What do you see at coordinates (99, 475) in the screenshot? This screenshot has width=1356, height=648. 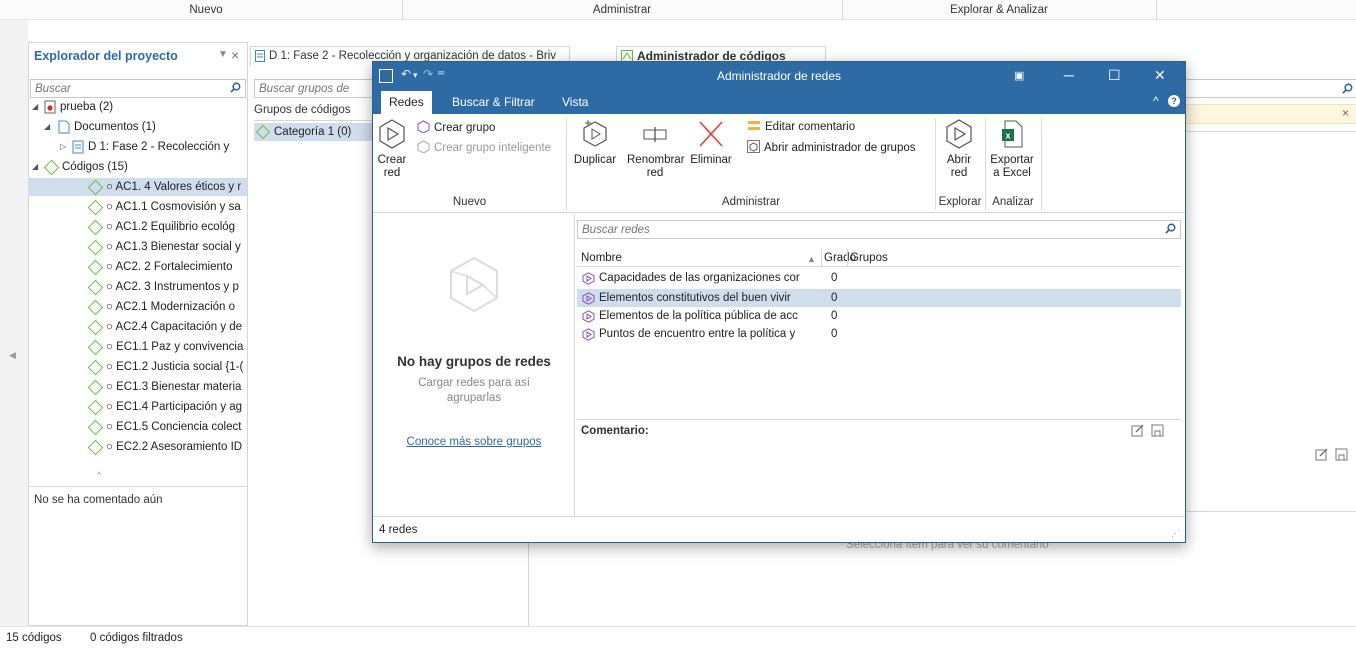 I see `scroll-more-icon: ^` at bounding box center [99, 475].